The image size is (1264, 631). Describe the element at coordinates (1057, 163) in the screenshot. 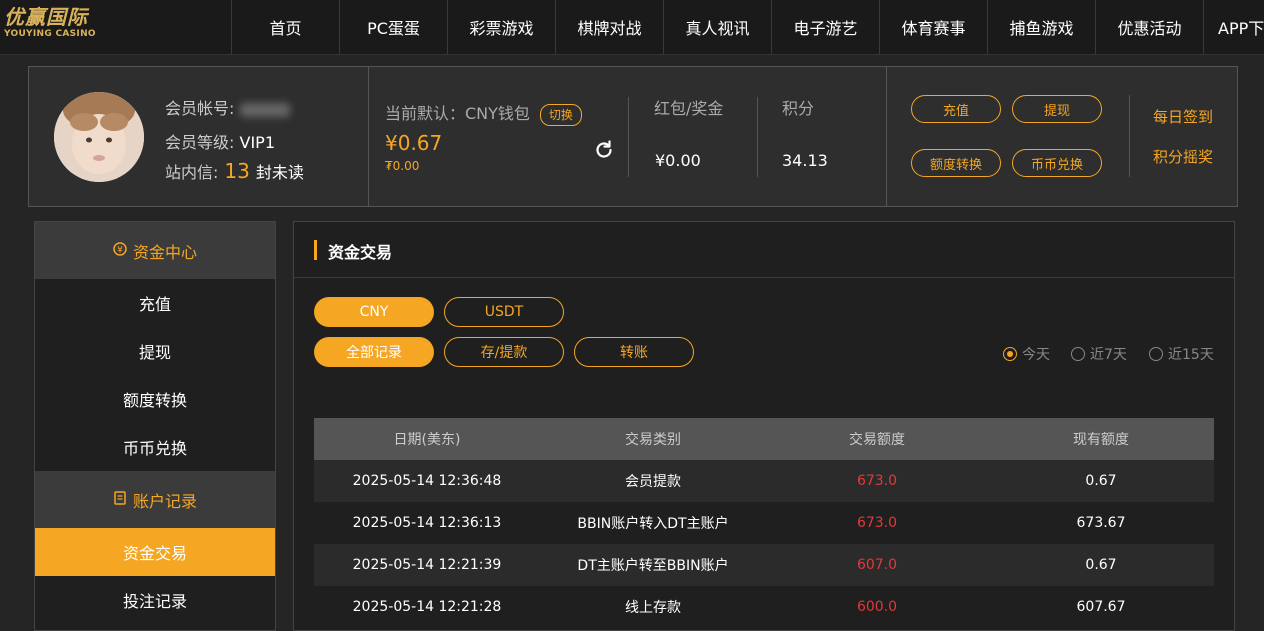

I see `exchange-button: 币币兑换` at that location.